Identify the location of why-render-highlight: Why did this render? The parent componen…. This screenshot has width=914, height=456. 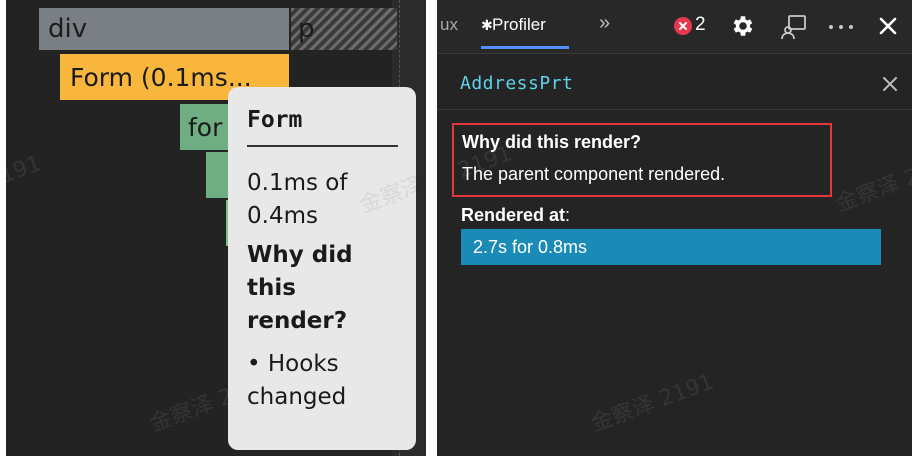
(642, 160).